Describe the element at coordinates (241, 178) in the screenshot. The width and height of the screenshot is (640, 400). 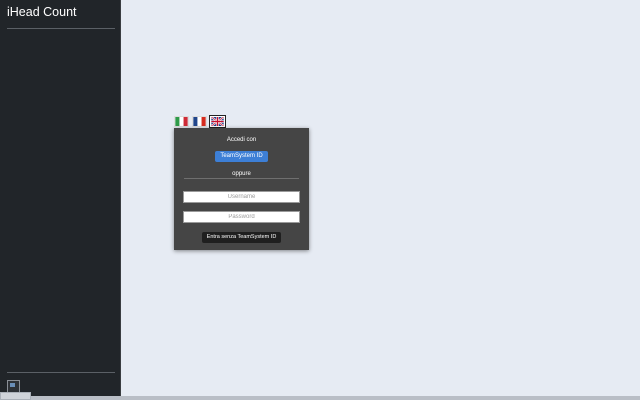
I see `or-divider` at that location.